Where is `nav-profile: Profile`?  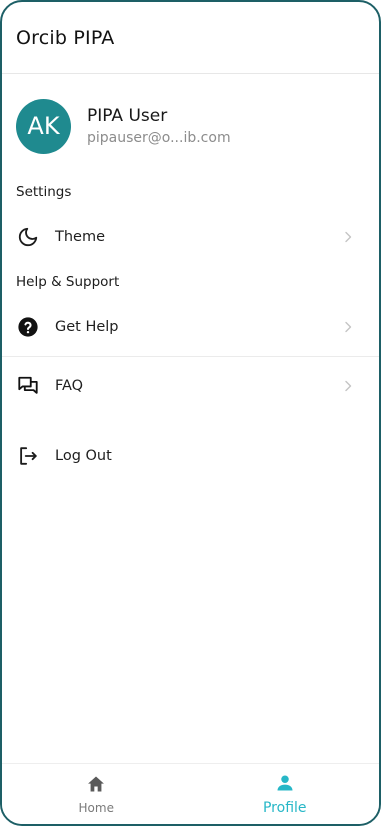 nav-profile: Profile is located at coordinates (285, 794).